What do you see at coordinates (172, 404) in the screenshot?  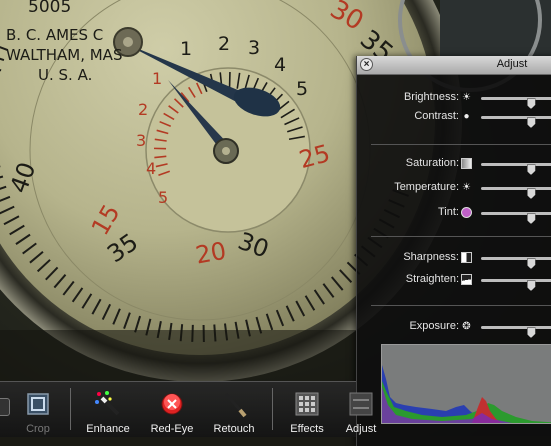 I see `red-eye-icon` at bounding box center [172, 404].